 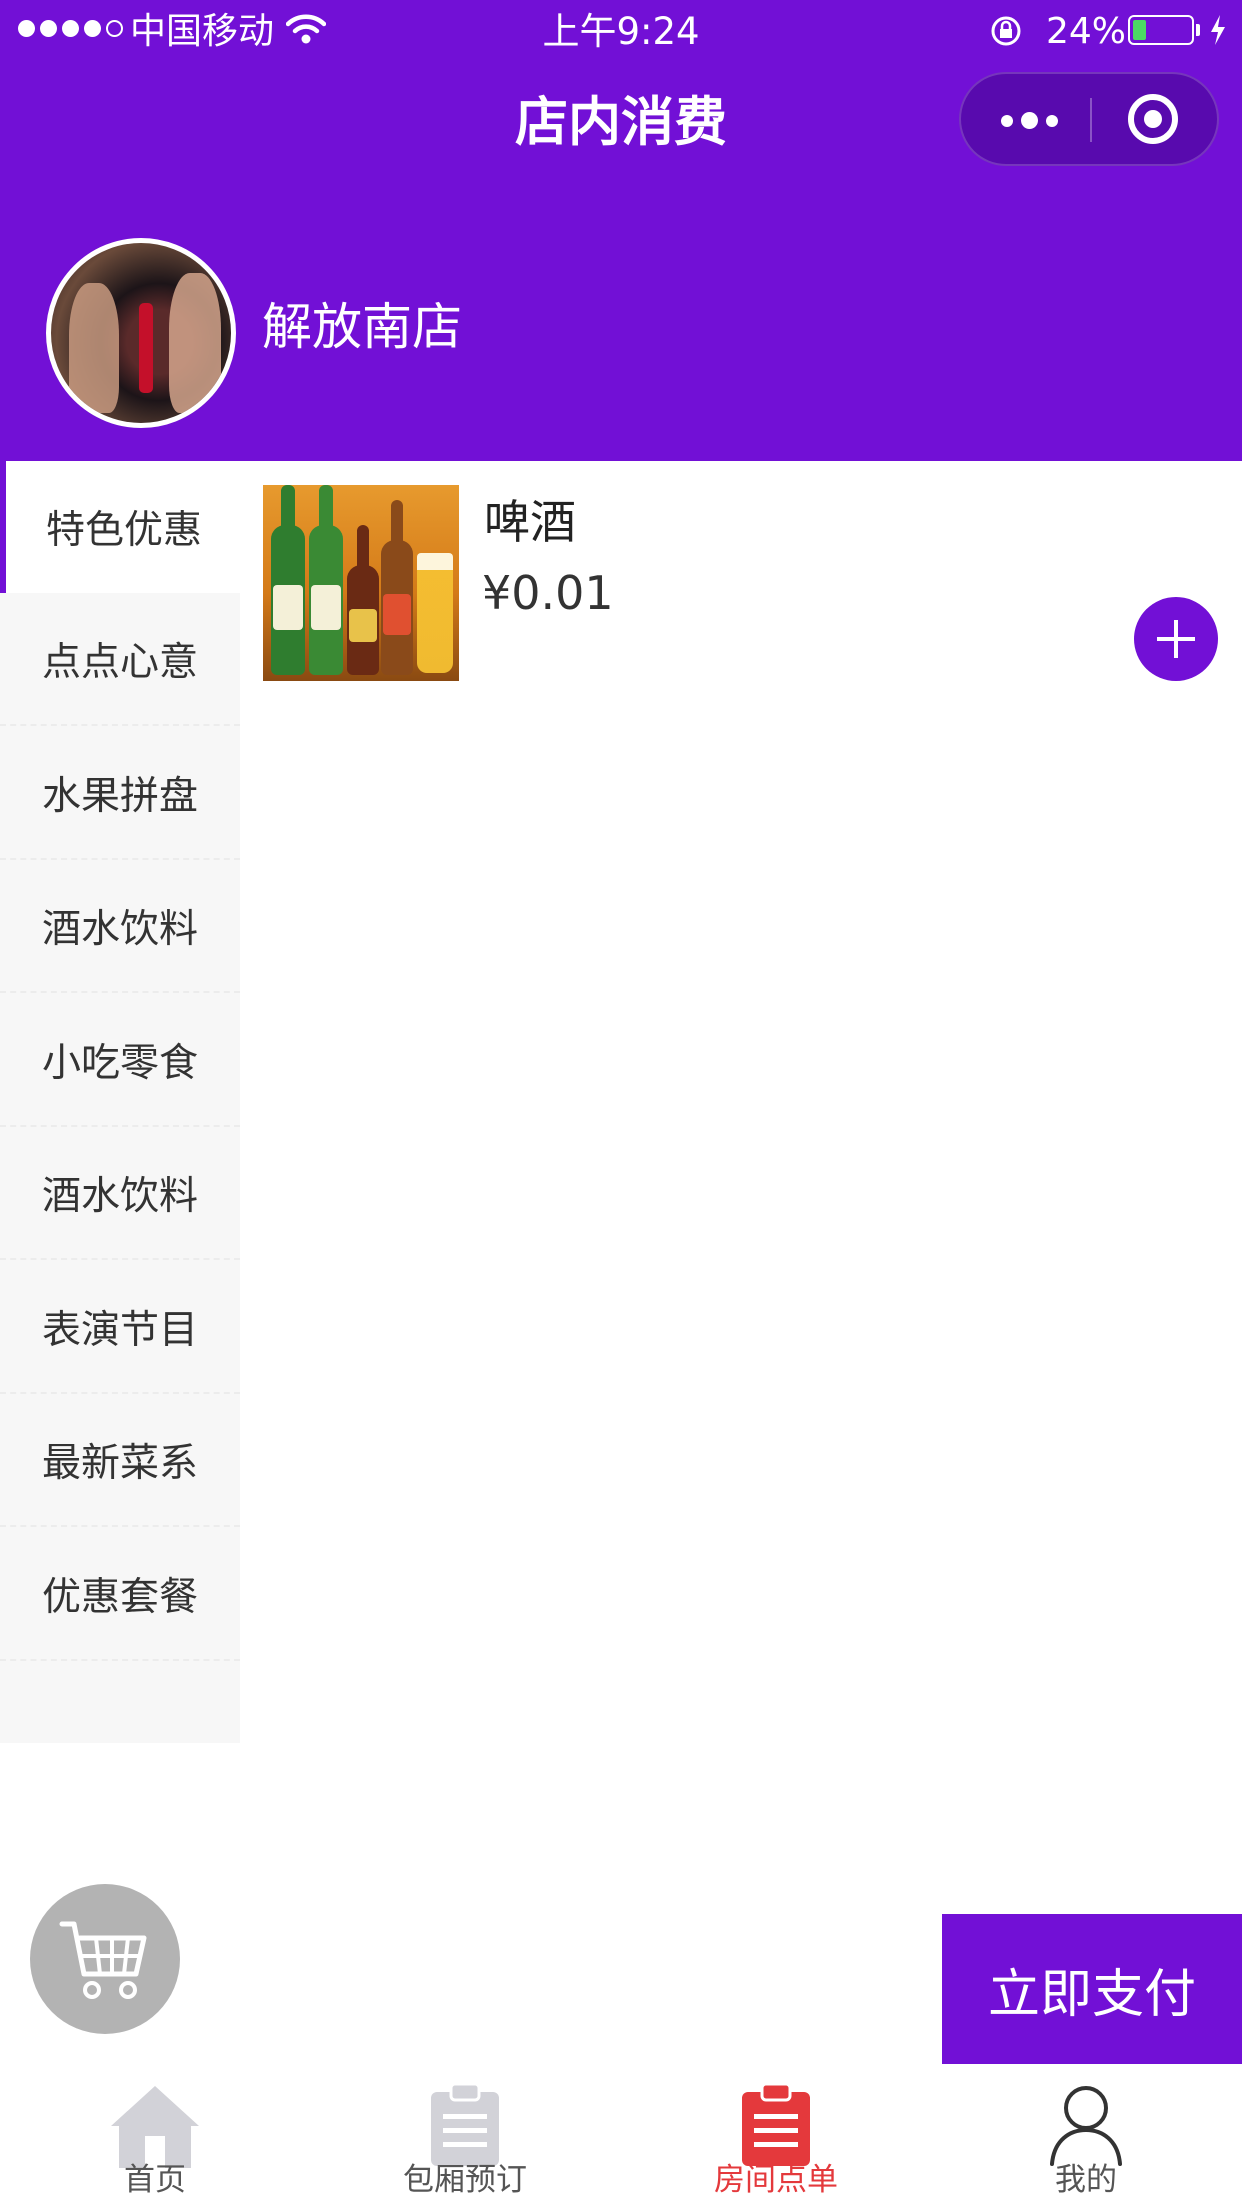 What do you see at coordinates (1006, 31) in the screenshot?
I see `rotation-lock-icon` at bounding box center [1006, 31].